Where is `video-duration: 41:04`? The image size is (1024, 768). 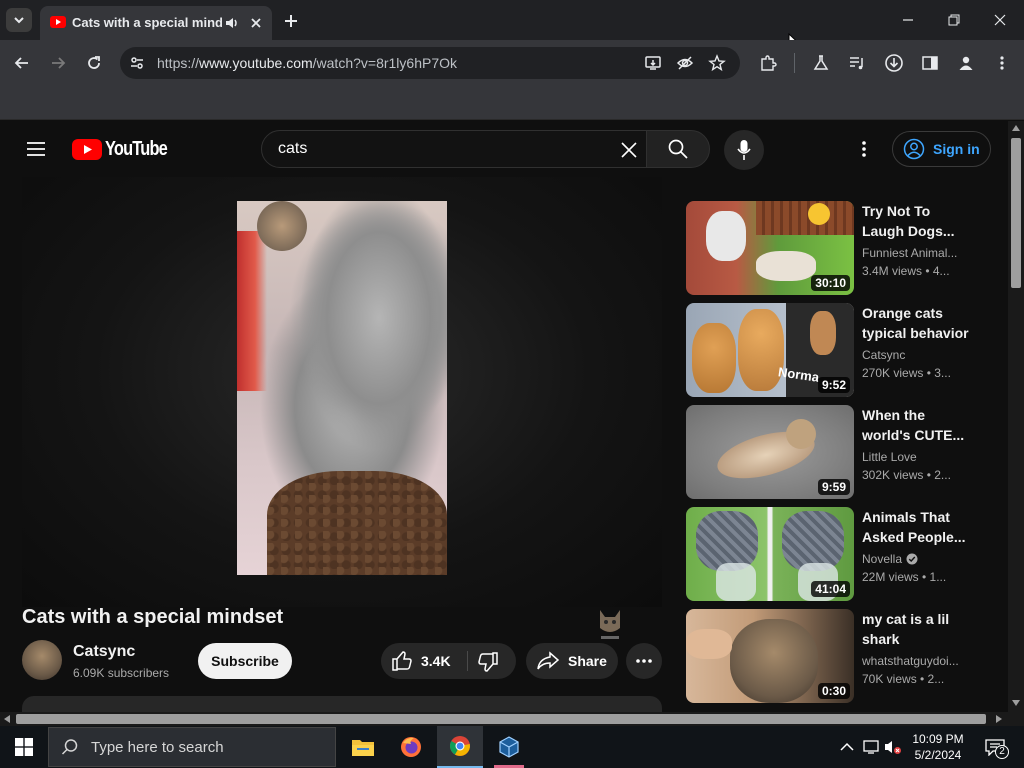
video-duration: 41:04 is located at coordinates (830, 589).